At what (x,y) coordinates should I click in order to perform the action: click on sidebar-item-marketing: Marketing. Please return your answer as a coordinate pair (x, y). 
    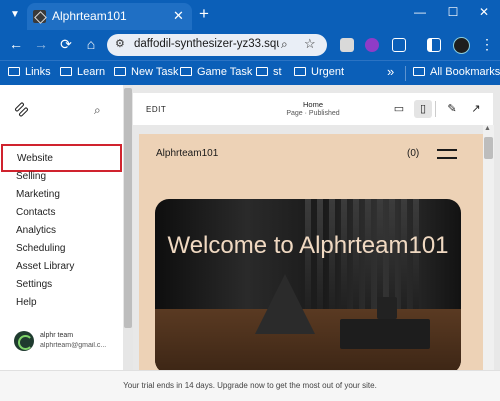
    Looking at the image, I should click on (38, 194).